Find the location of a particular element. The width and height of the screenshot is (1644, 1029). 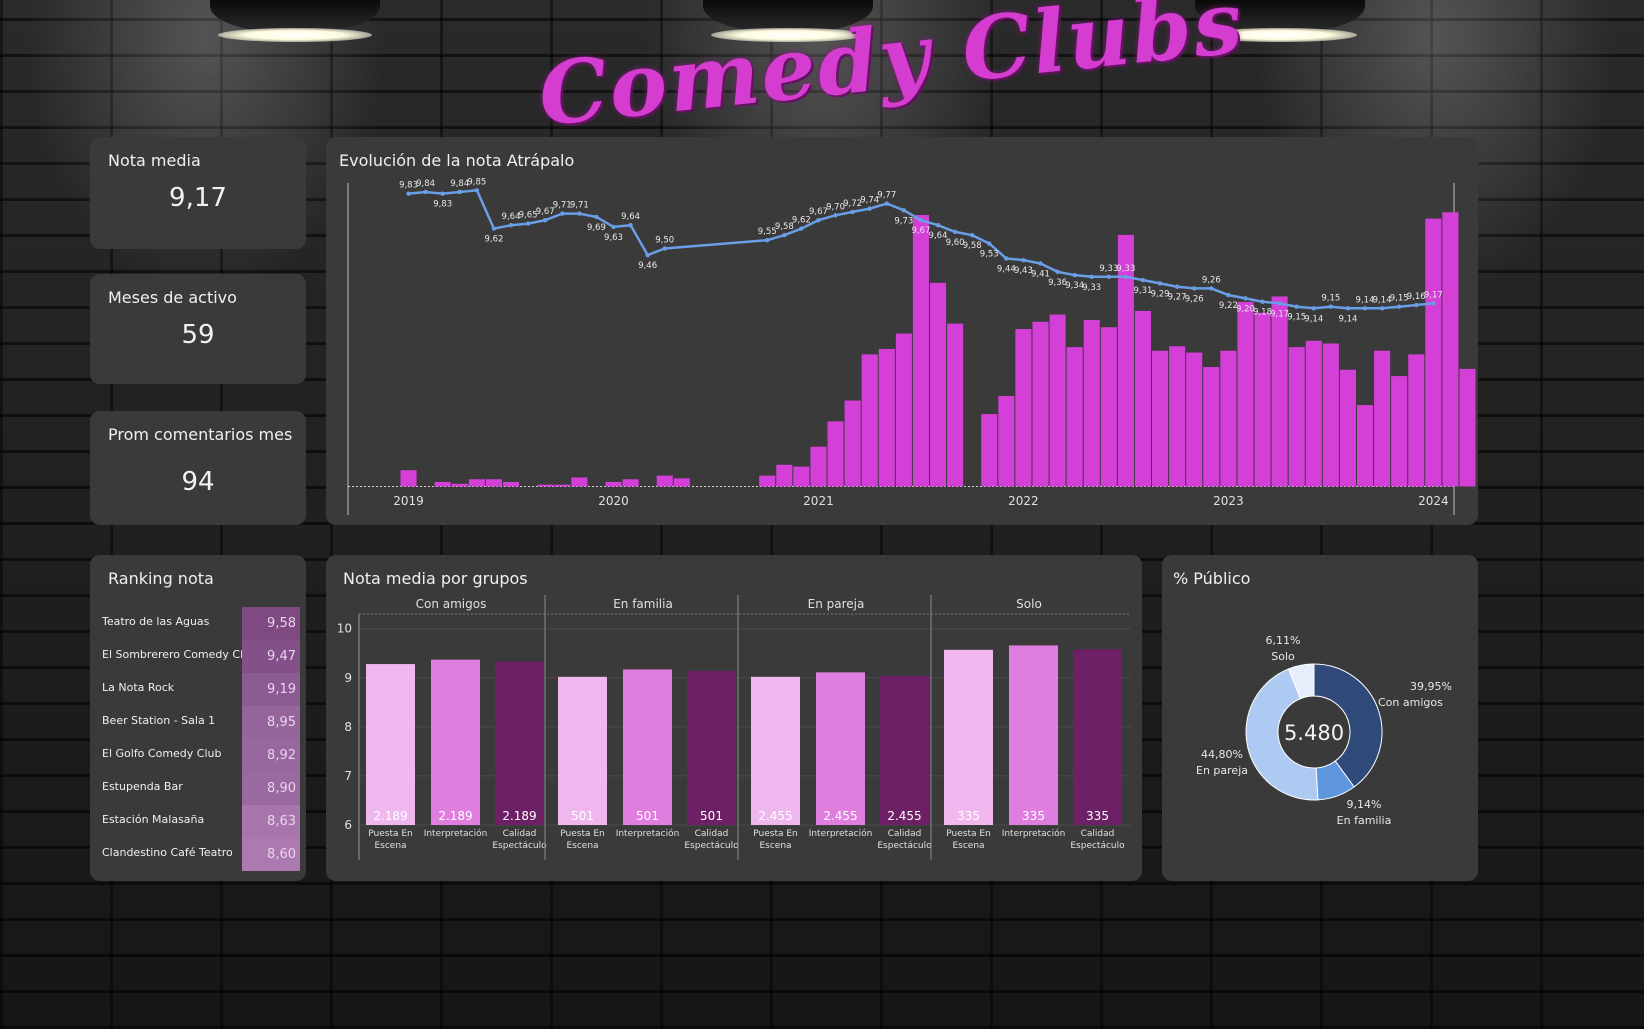

donut-center-total: 5.480 is located at coordinates (1314, 733).